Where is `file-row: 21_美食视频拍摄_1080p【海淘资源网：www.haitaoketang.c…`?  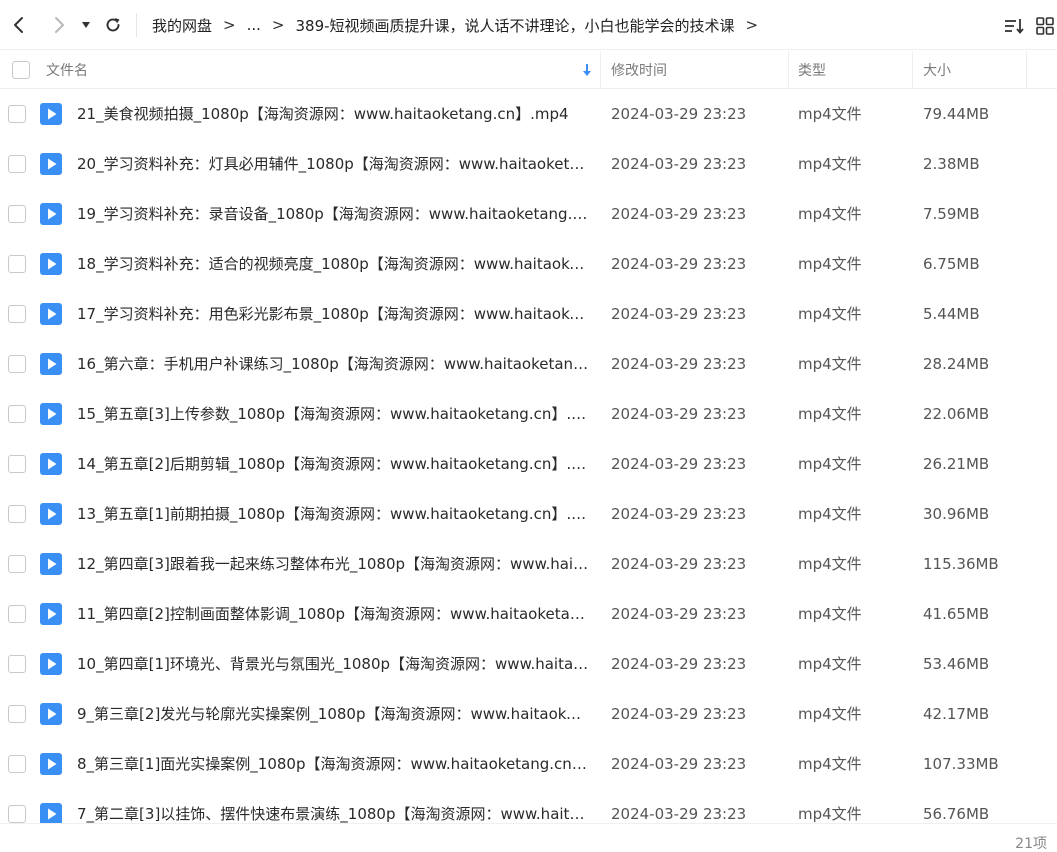
file-row: 21_美食视频拍摄_1080p【海淘资源网：www.haitaoketang.c… is located at coordinates (528, 114).